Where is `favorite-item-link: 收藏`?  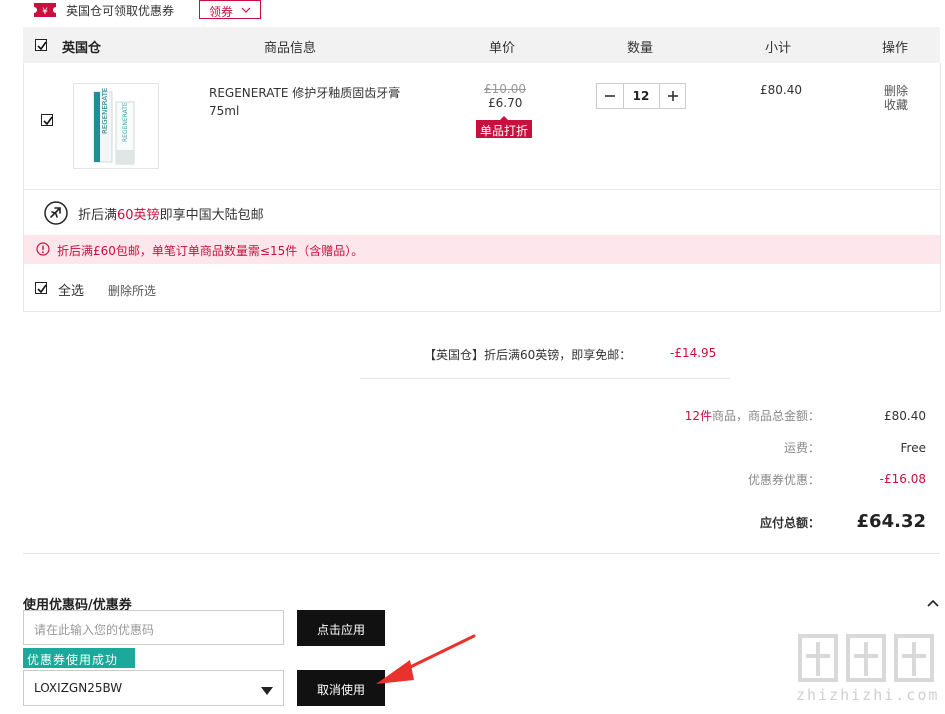
favorite-item-link: 收藏 is located at coordinates (896, 104).